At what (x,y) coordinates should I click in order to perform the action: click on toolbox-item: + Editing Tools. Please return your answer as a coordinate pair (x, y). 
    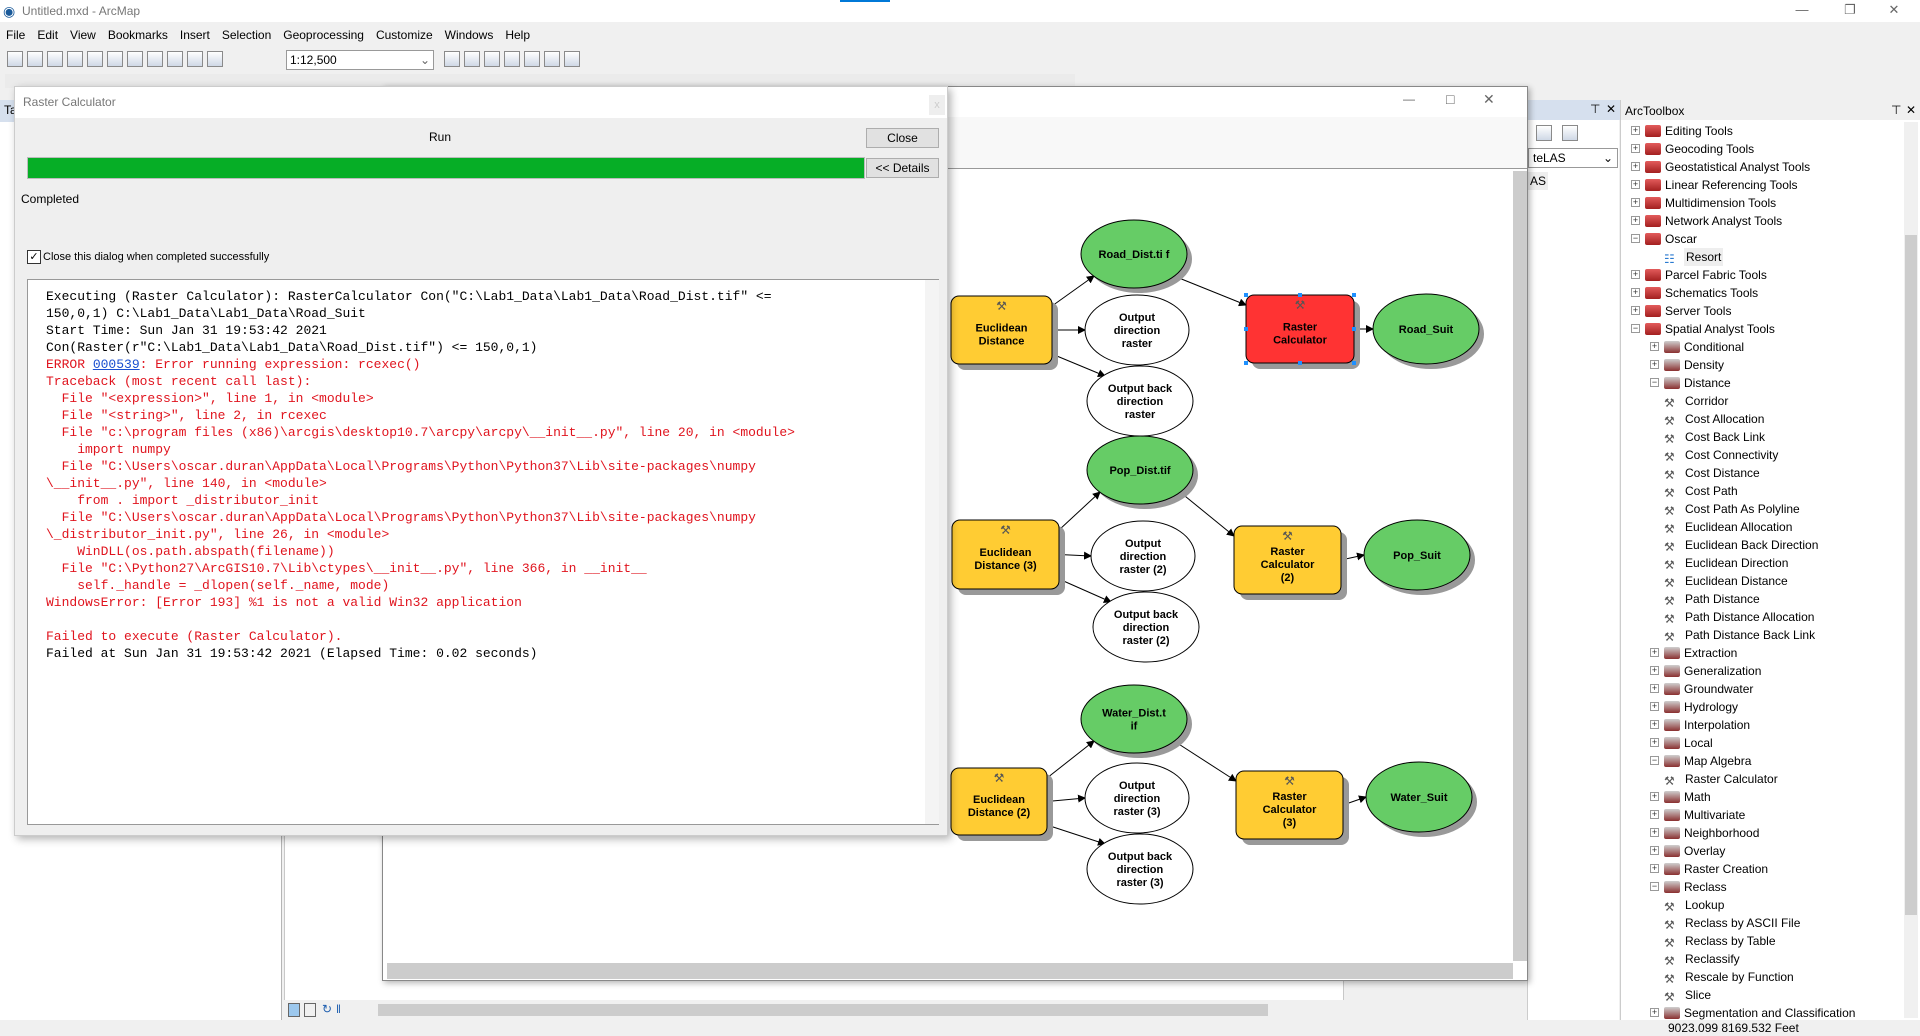
    Looking at the image, I should click on (1763, 131).